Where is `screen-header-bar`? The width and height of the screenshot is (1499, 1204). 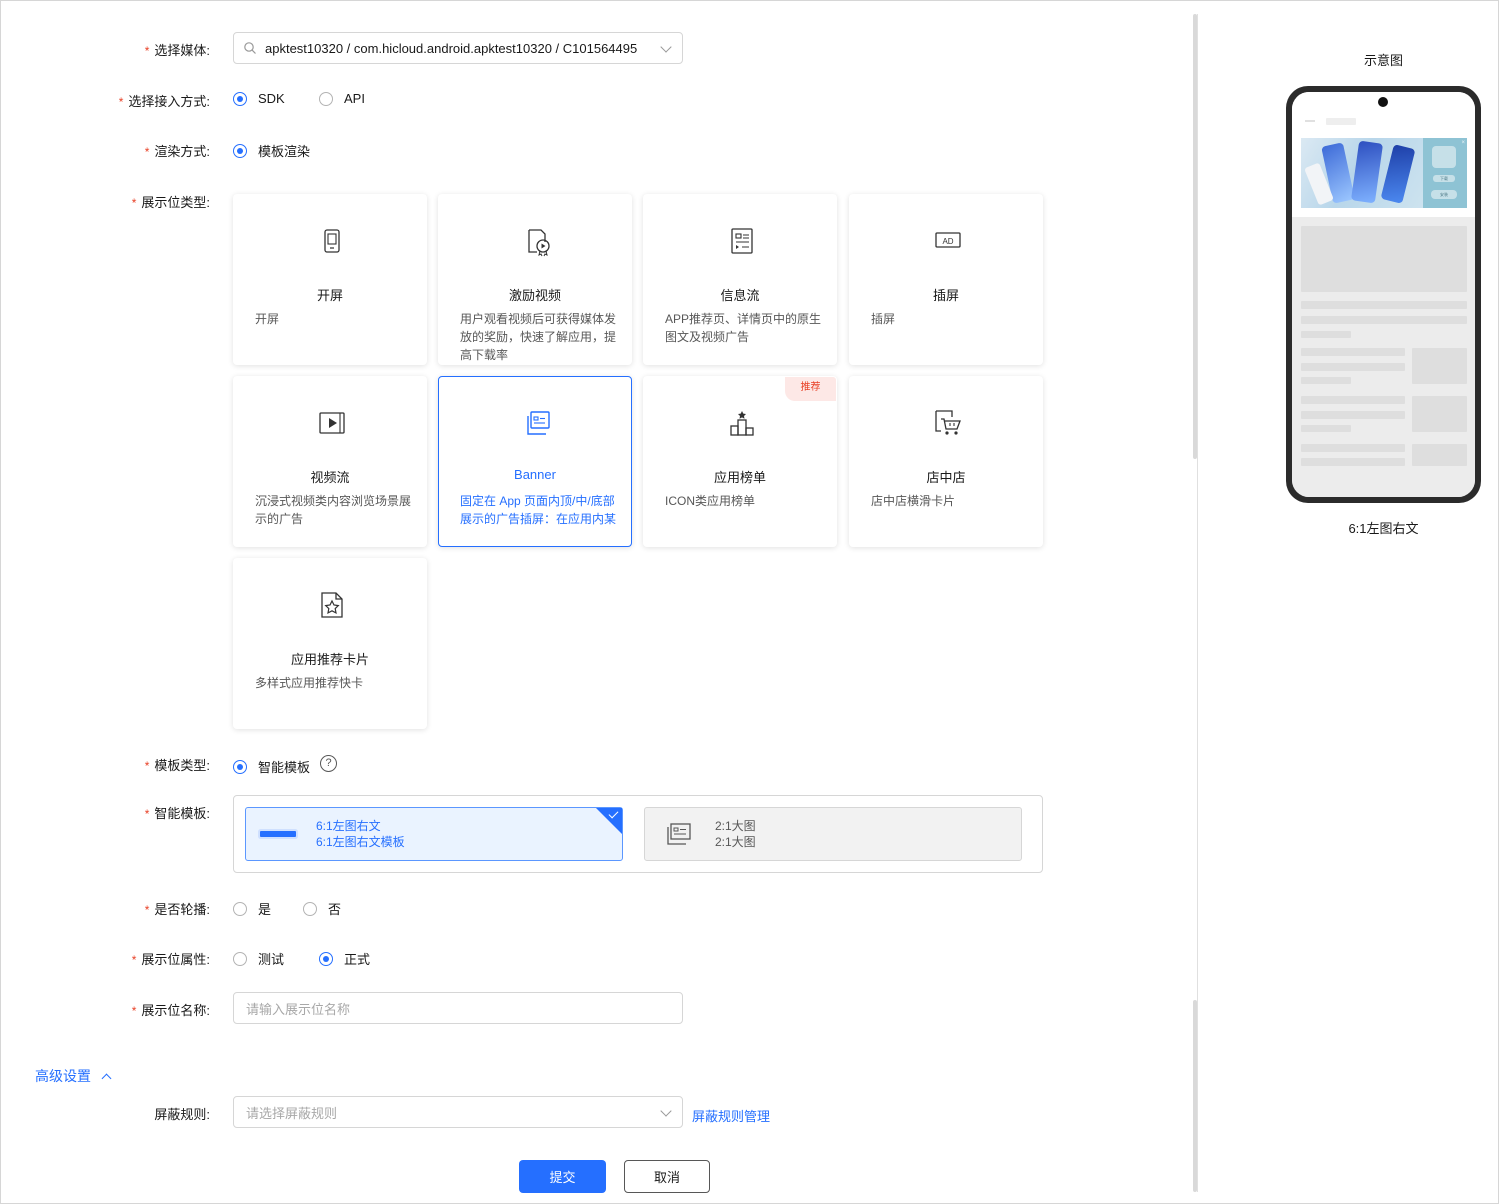 screen-header-bar is located at coordinates (1341, 121).